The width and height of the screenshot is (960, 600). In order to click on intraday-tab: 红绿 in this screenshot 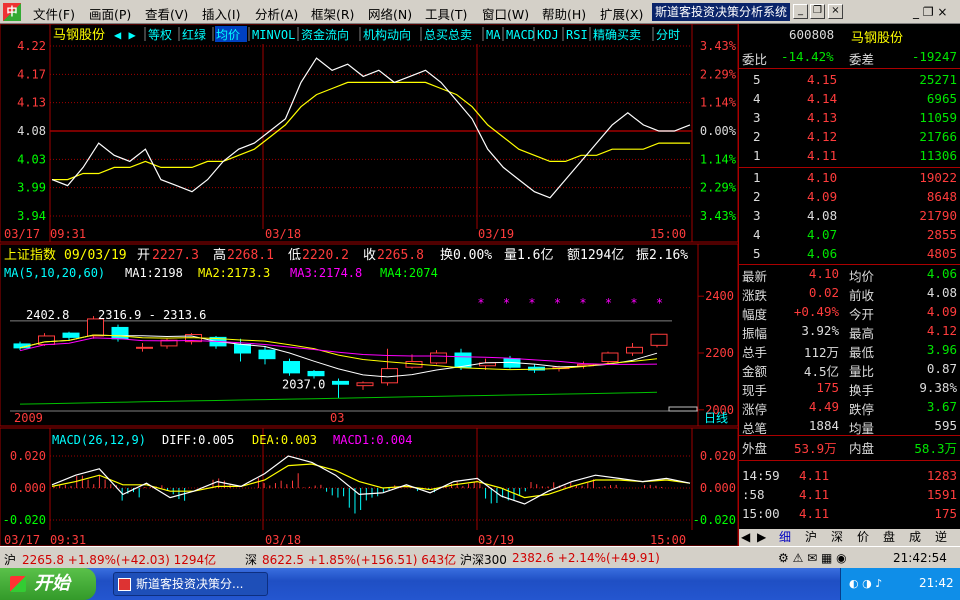, I will do `click(194, 34)`.